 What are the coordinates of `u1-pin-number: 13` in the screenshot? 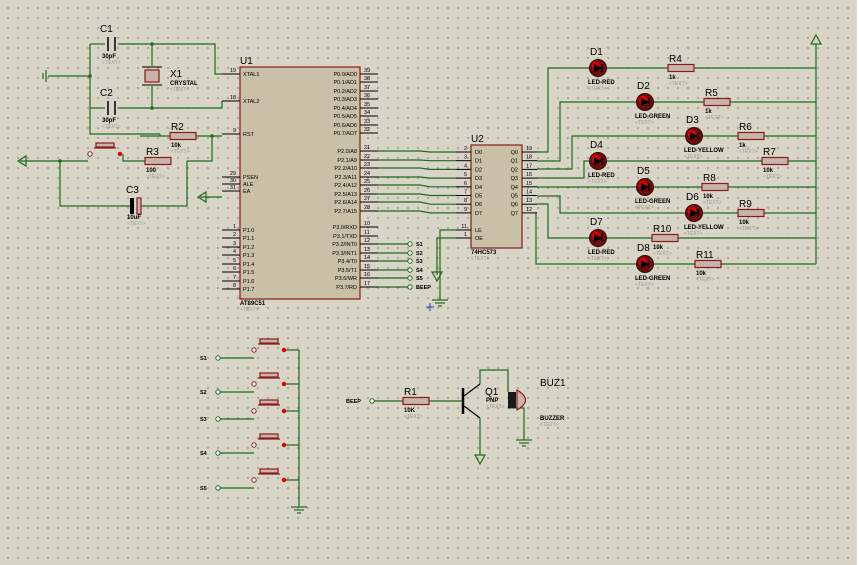 It's located at (367, 250).